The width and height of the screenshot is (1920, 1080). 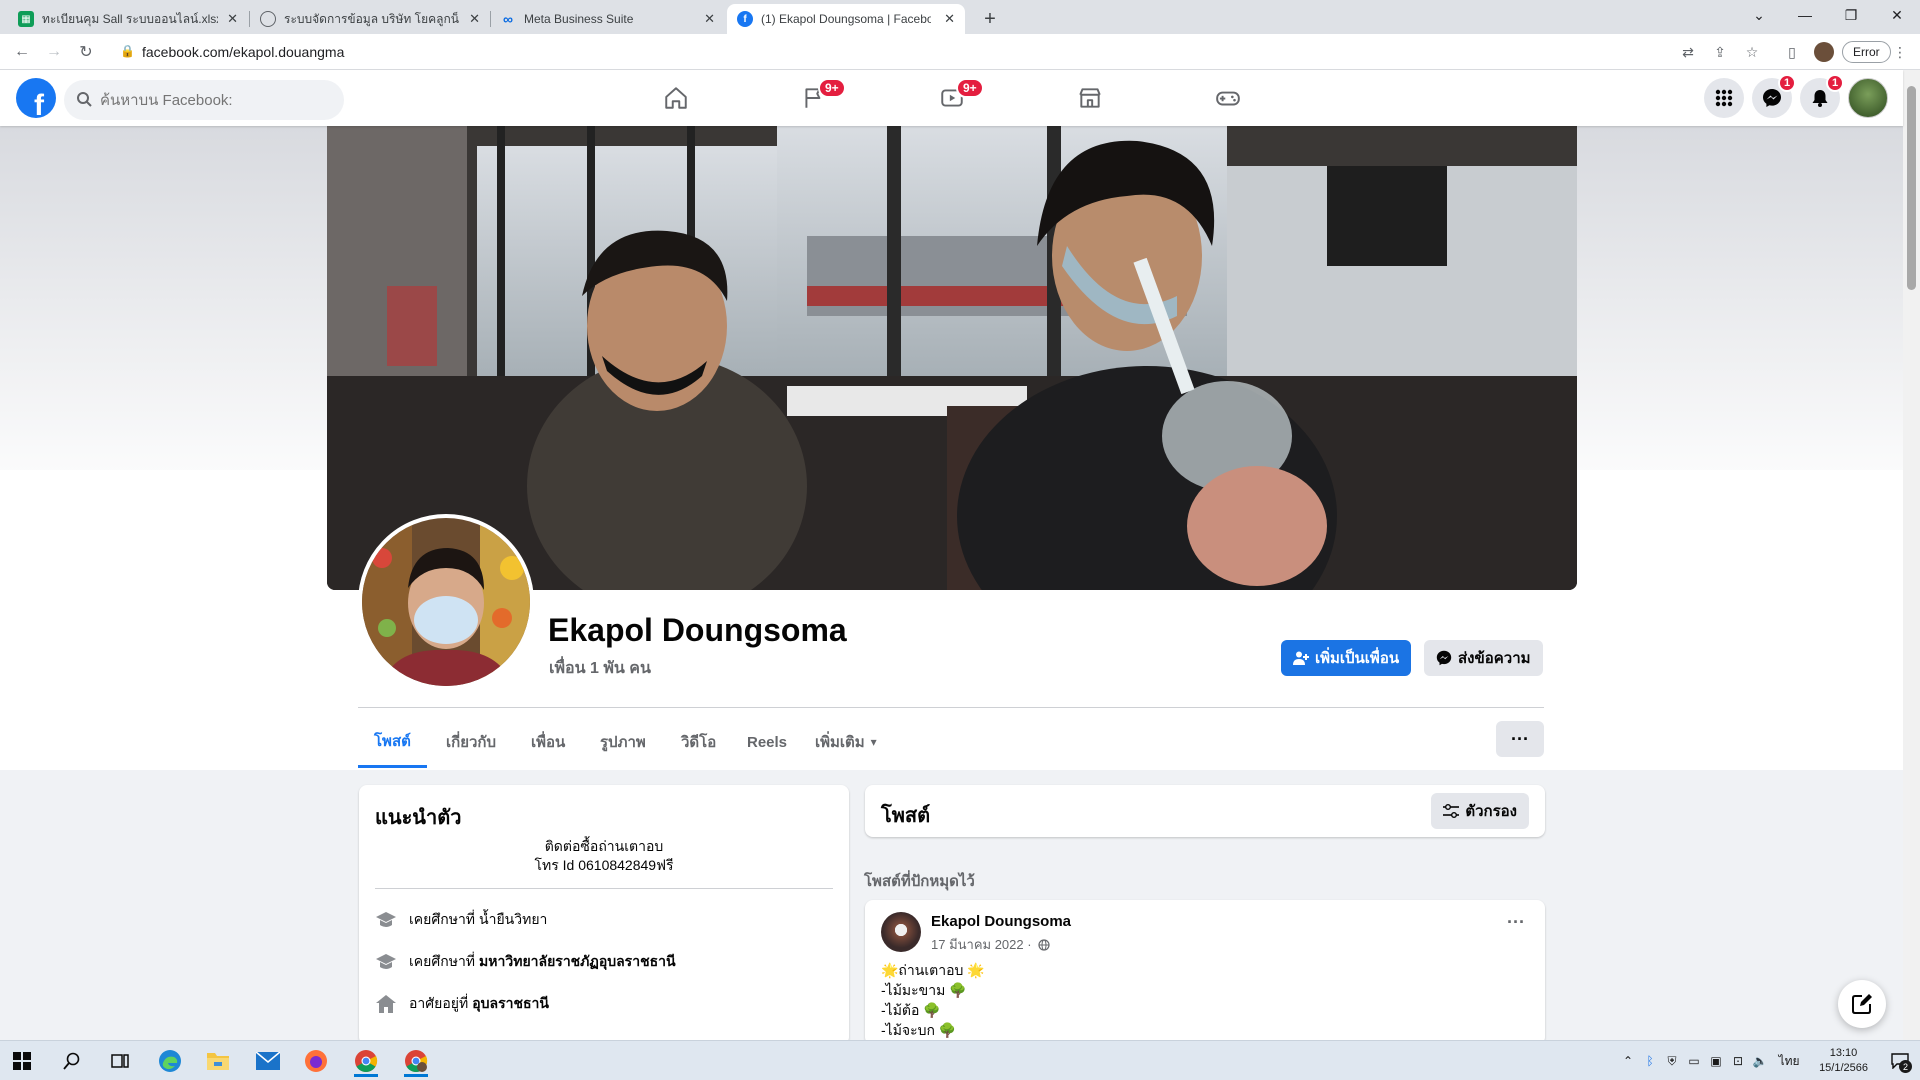 I want to click on post-date: 17 มีนาคม 2022 ·, so click(x=990, y=944).